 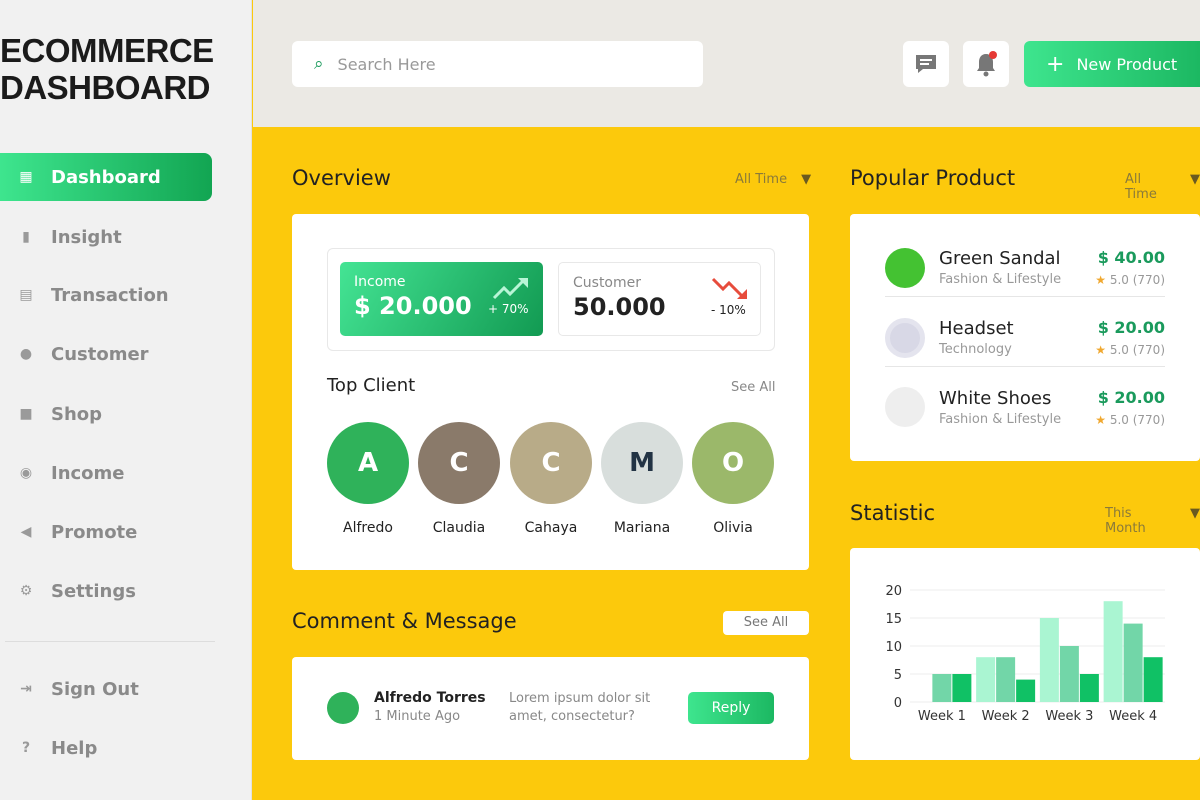 I want to click on sidebar-item-label: Transaction, so click(x=110, y=295).